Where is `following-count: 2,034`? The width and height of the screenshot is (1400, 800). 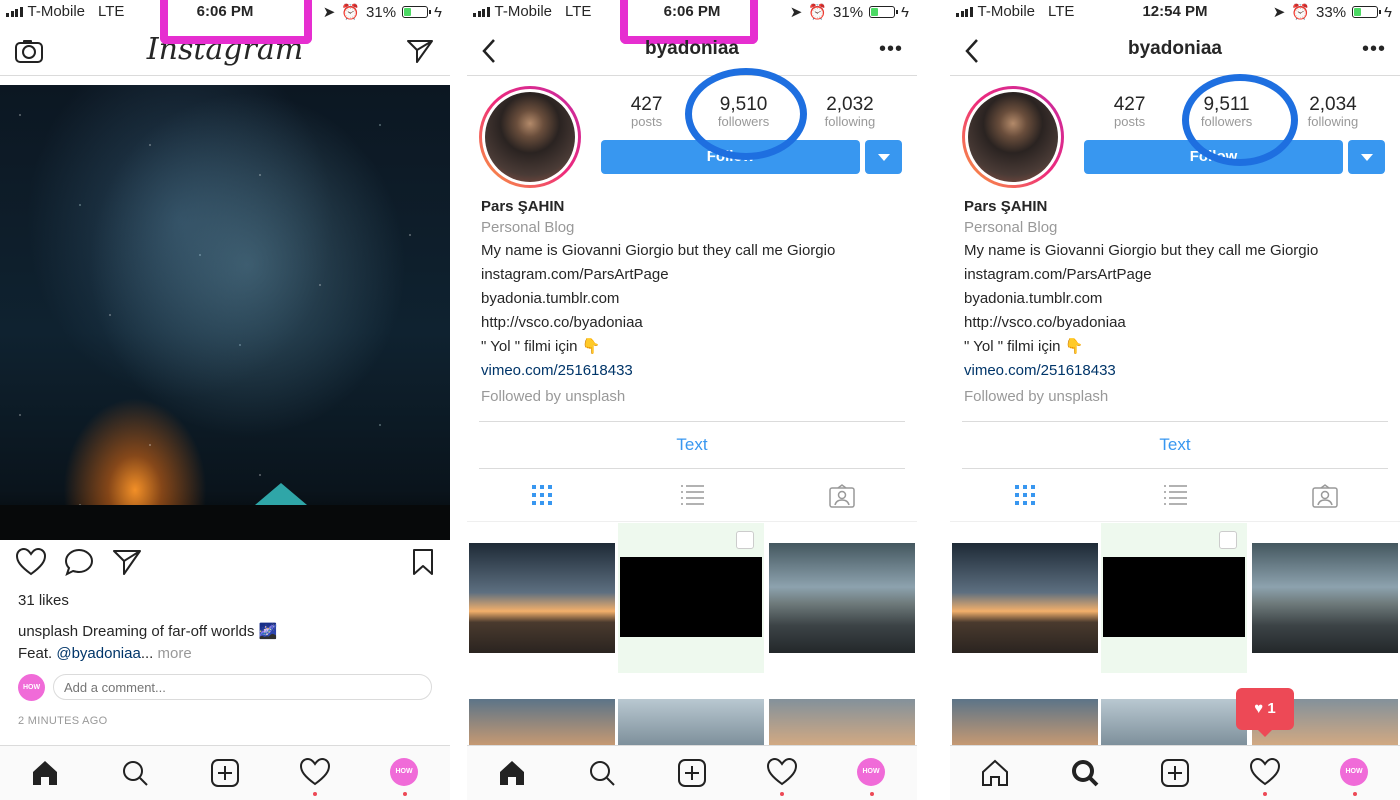
following-count: 2,034 is located at coordinates (1333, 104).